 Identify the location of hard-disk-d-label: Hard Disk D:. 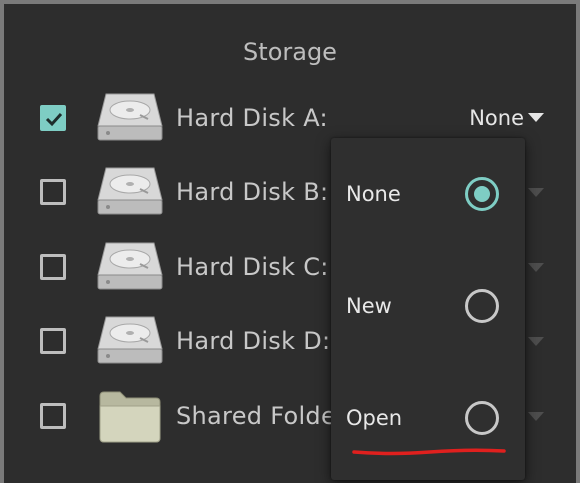
(253, 341).